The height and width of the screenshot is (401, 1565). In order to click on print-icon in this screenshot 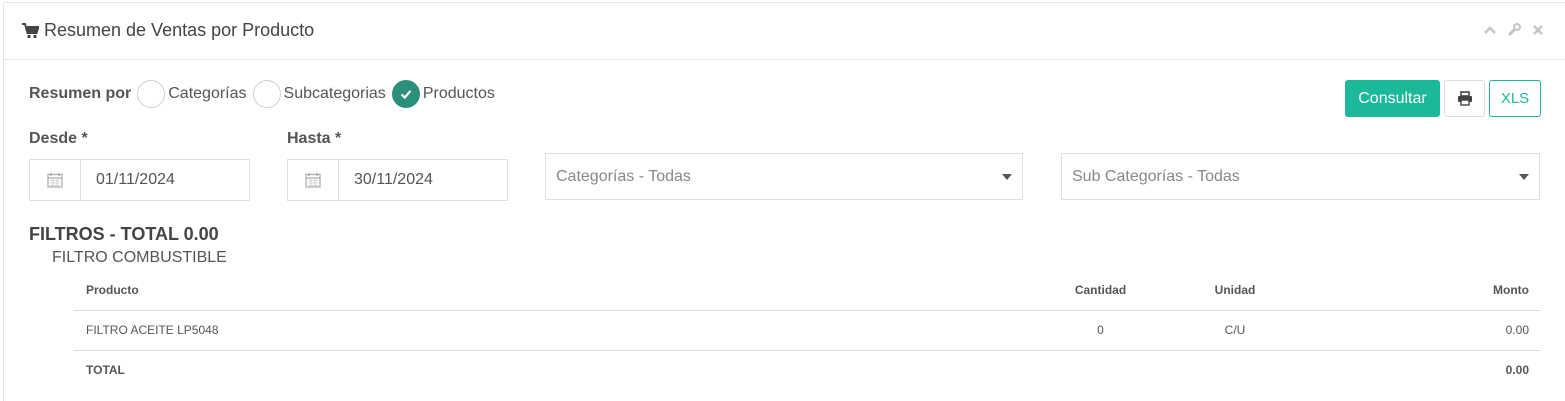, I will do `click(1464, 98)`.